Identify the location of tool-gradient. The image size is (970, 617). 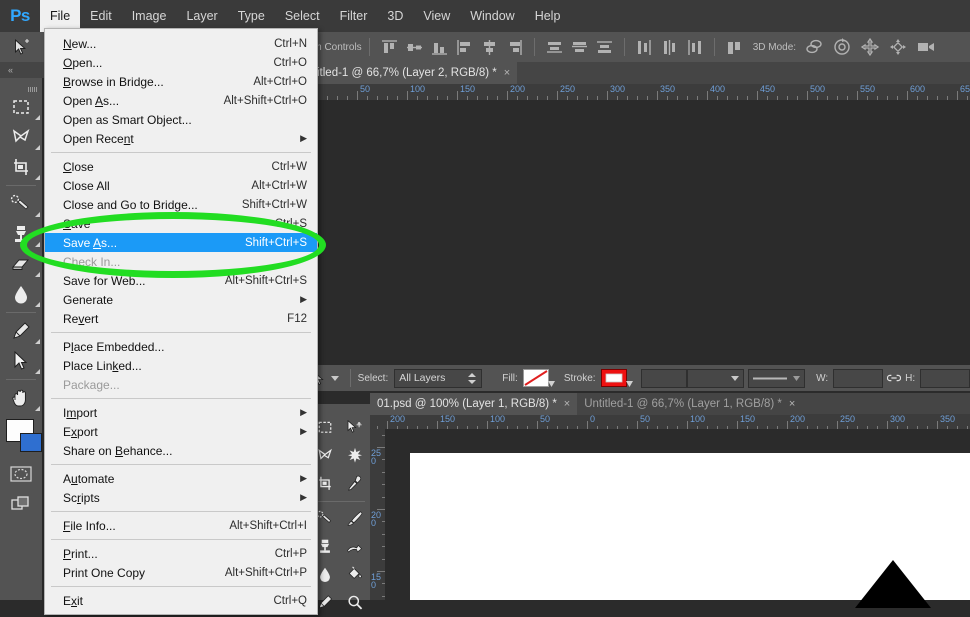
(21, 294).